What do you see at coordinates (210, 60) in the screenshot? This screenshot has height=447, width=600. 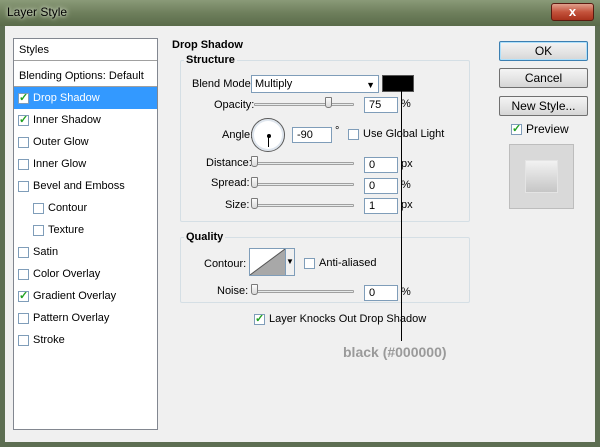 I see `structure-title: Structure` at bounding box center [210, 60].